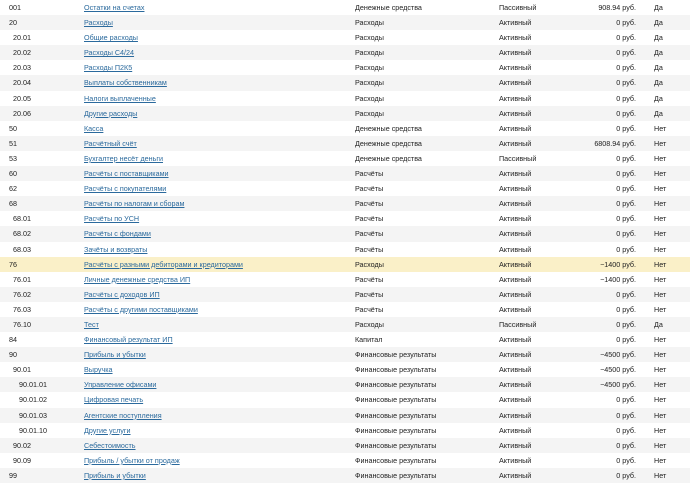 This screenshot has height=491, width=690. I want to click on account-name-link: Себестоимость, so click(110, 445).